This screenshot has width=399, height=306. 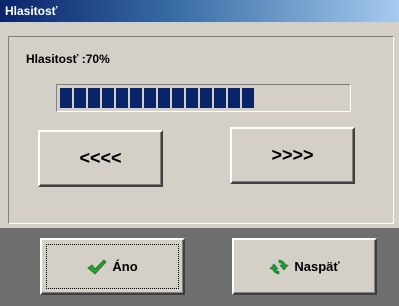 I want to click on back-button: Naspäť, so click(x=304, y=266).